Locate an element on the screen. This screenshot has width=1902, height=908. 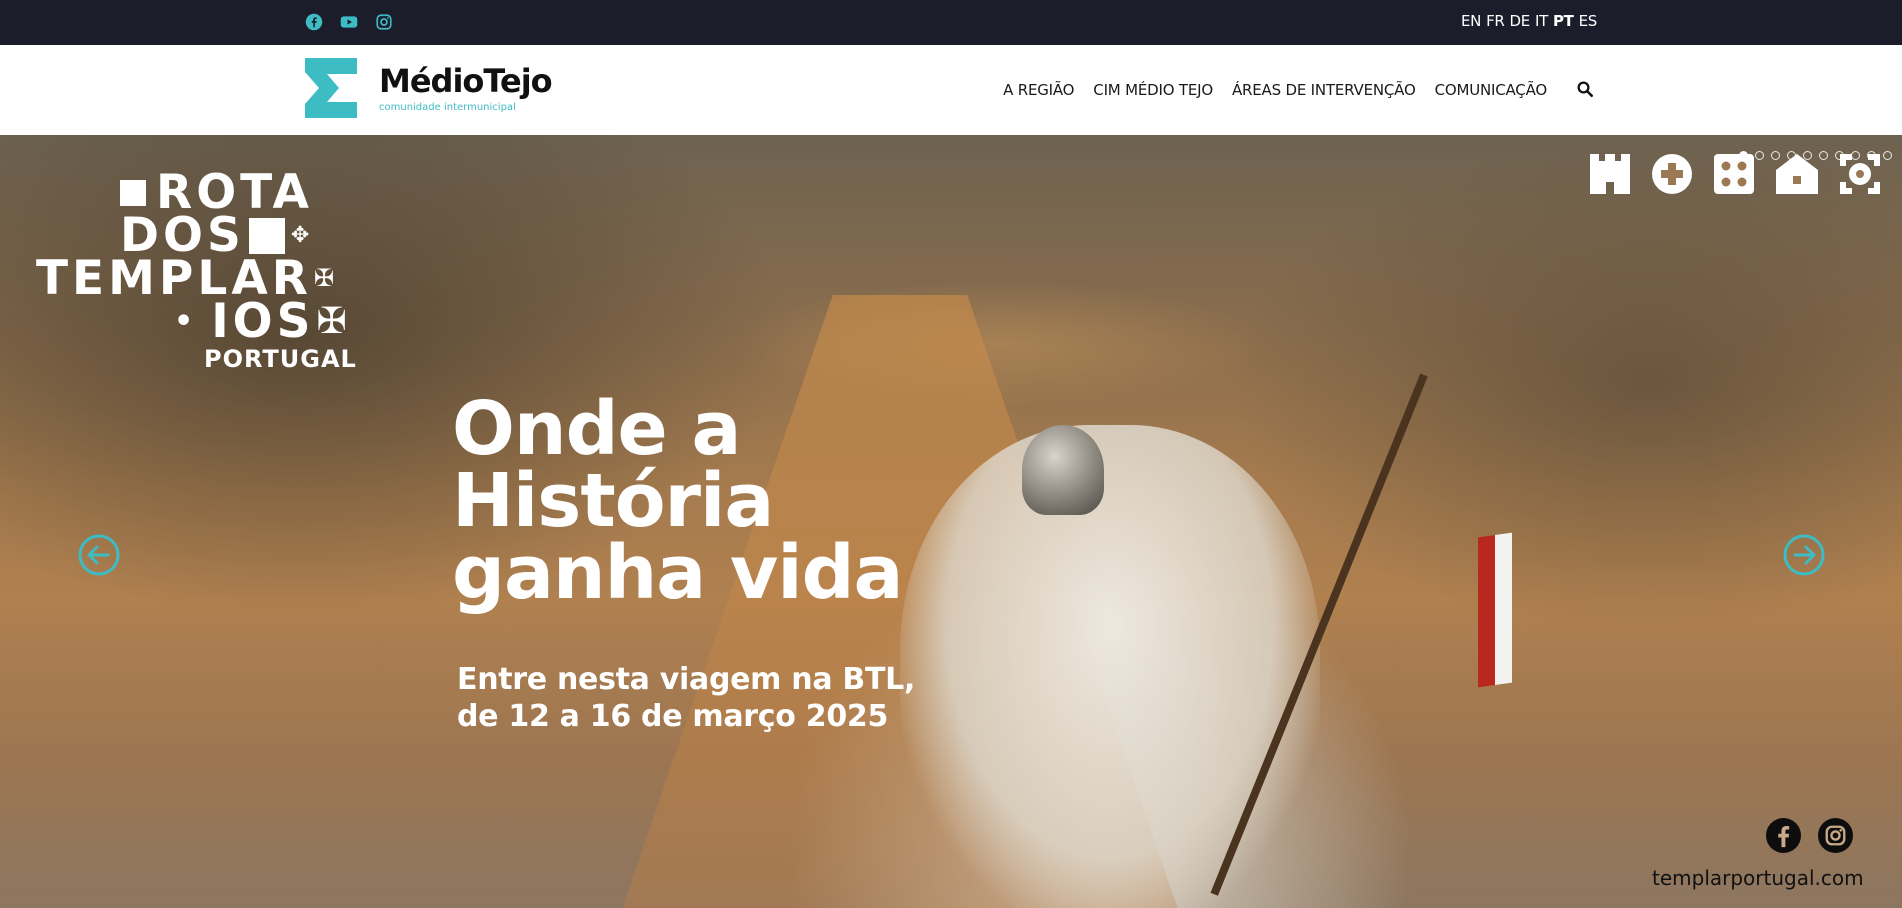
site-logo: MédioTejo comunidade intermunicipal is located at coordinates (429, 88).